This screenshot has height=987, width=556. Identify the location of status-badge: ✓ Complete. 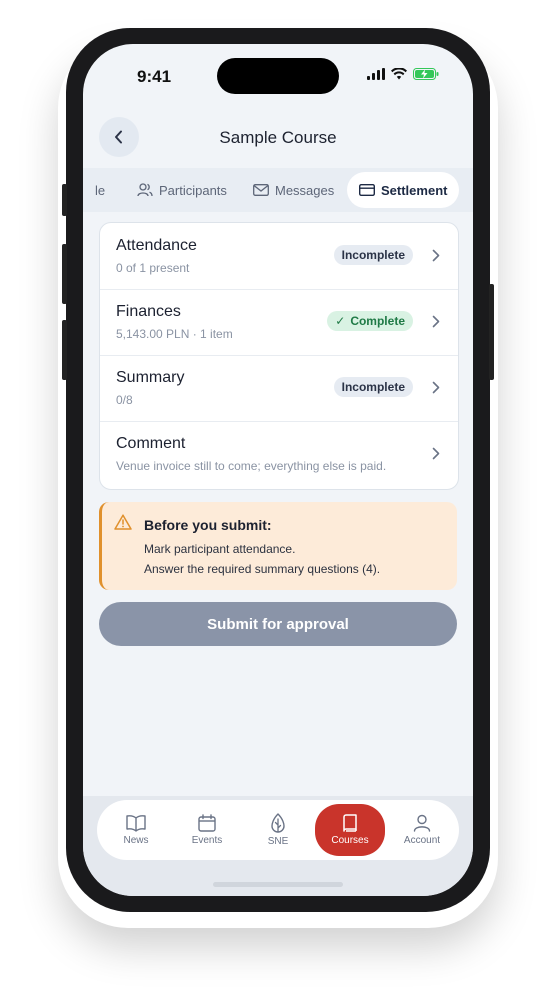
(370, 321).